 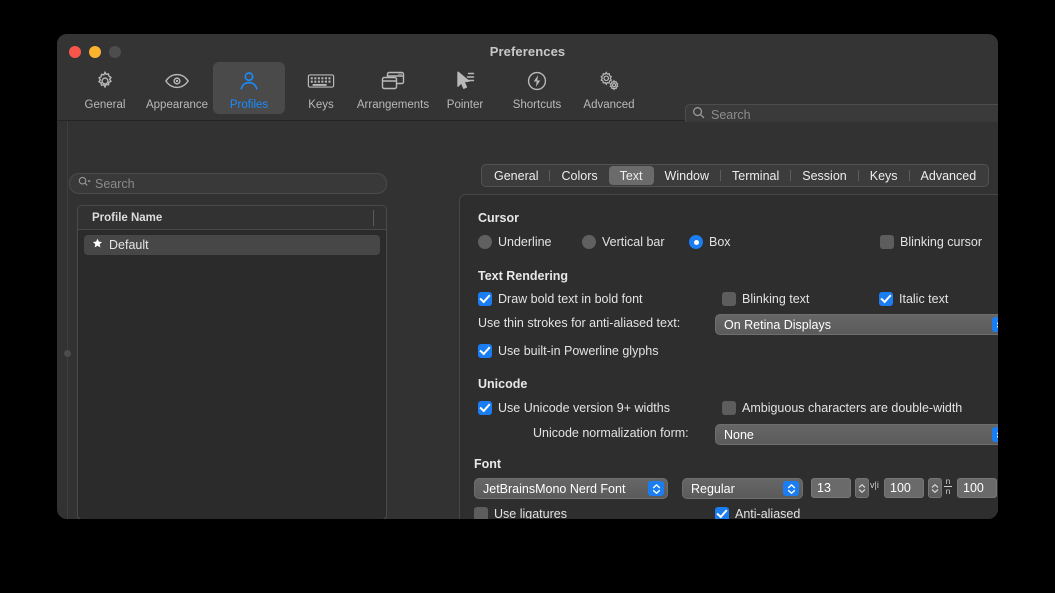 I want to click on toolbar-item-profiles: Profiles, so click(x=249, y=88).